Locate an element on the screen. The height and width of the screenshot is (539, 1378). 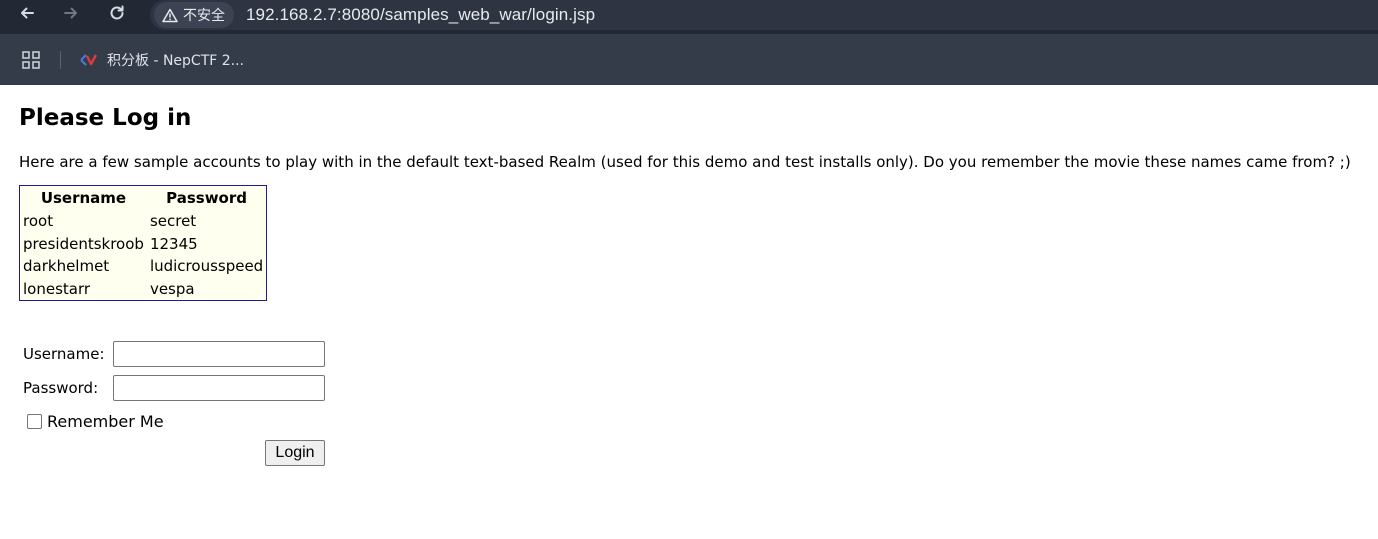
username-row: Username: is located at coordinates (174, 354).